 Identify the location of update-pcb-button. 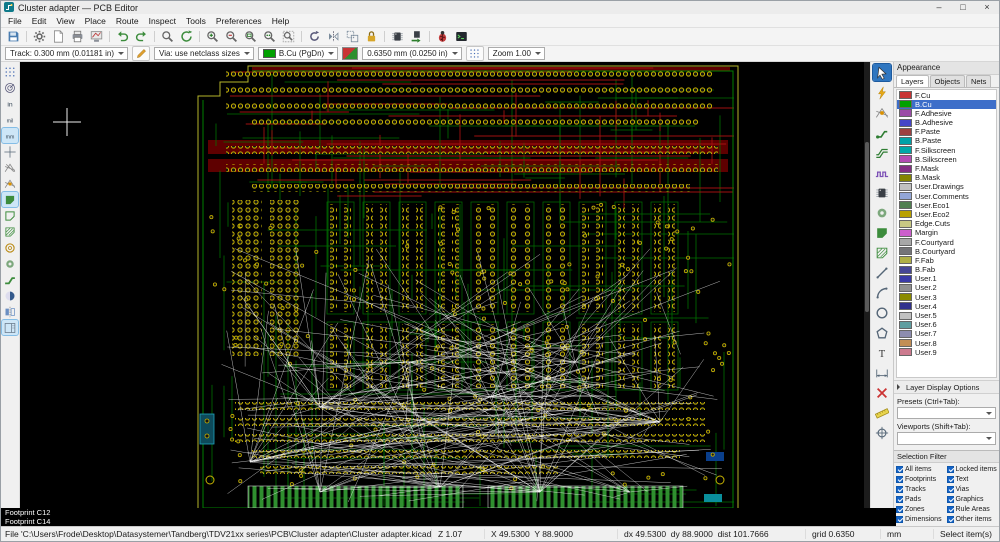
(416, 36).